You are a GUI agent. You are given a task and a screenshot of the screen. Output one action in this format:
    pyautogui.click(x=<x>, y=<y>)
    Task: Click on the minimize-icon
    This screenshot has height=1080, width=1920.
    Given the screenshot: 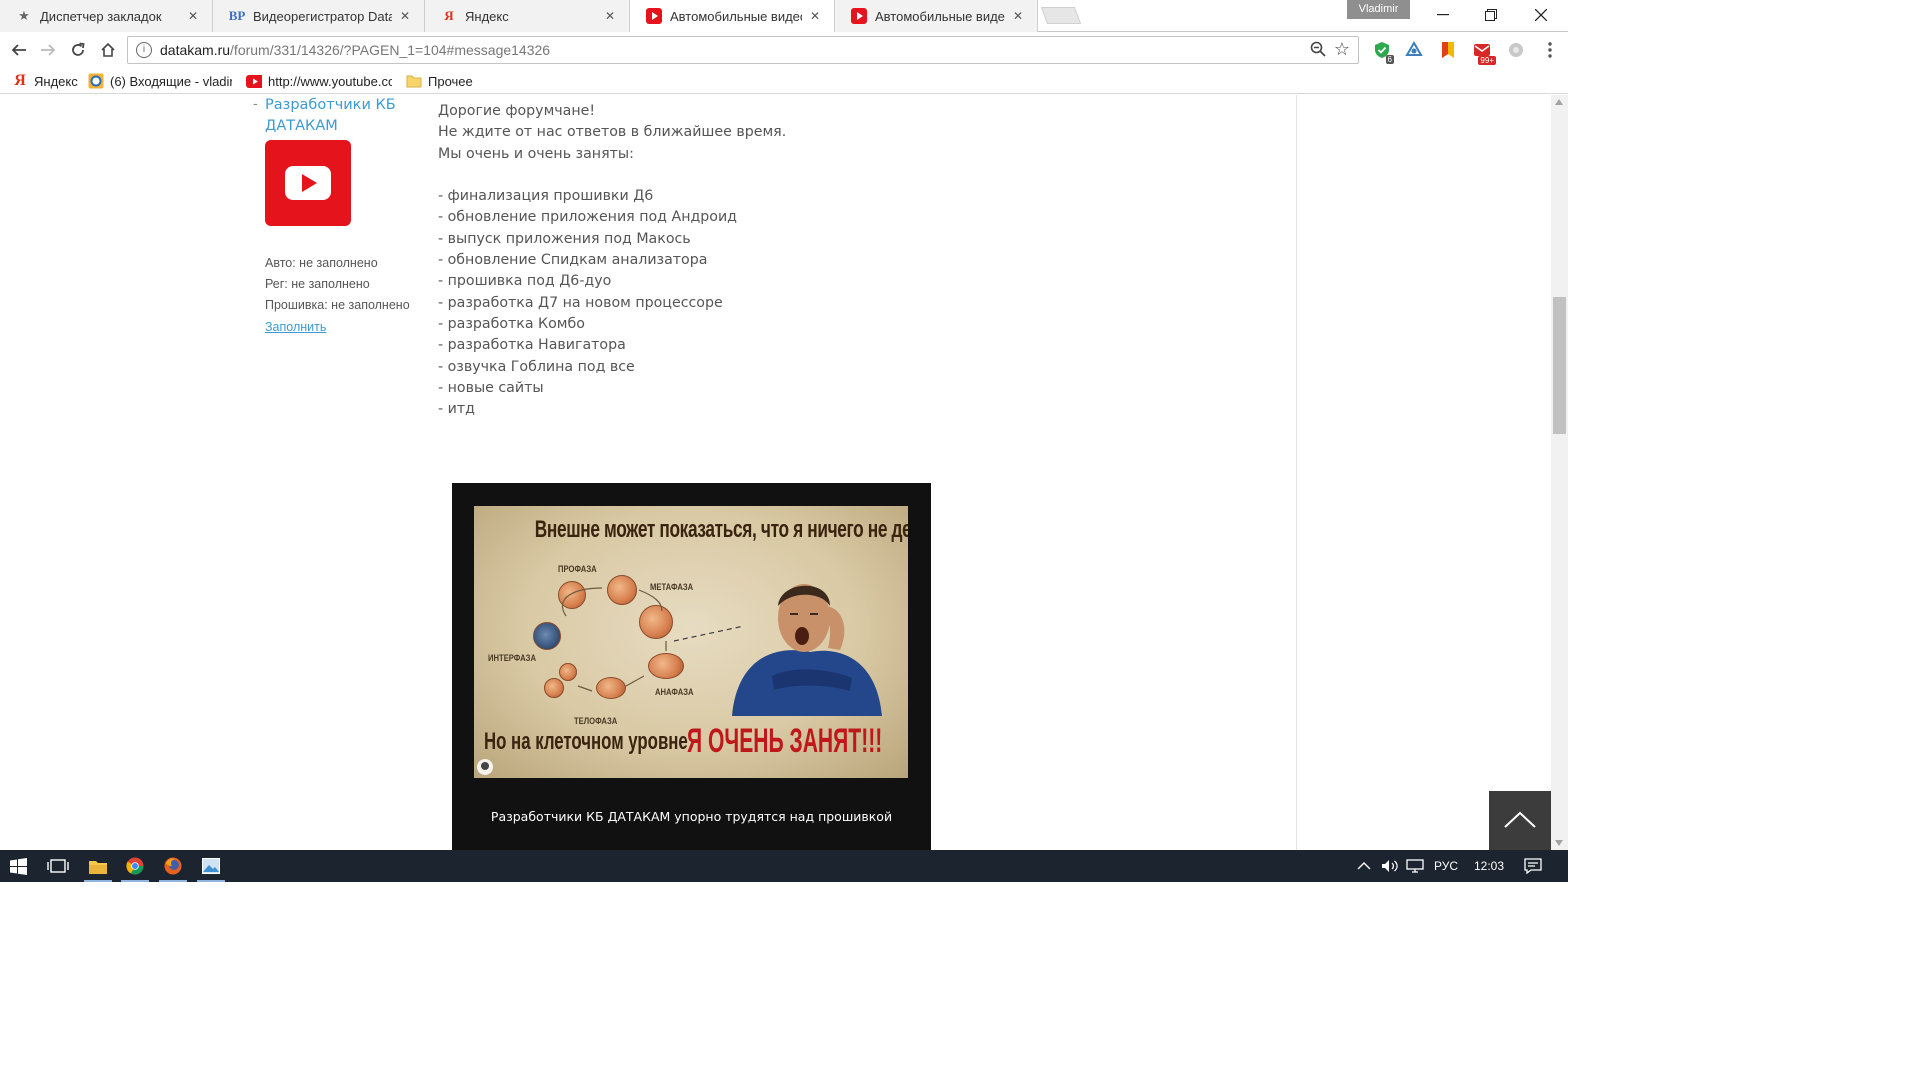 What is the action you would take?
    pyautogui.click(x=1443, y=15)
    